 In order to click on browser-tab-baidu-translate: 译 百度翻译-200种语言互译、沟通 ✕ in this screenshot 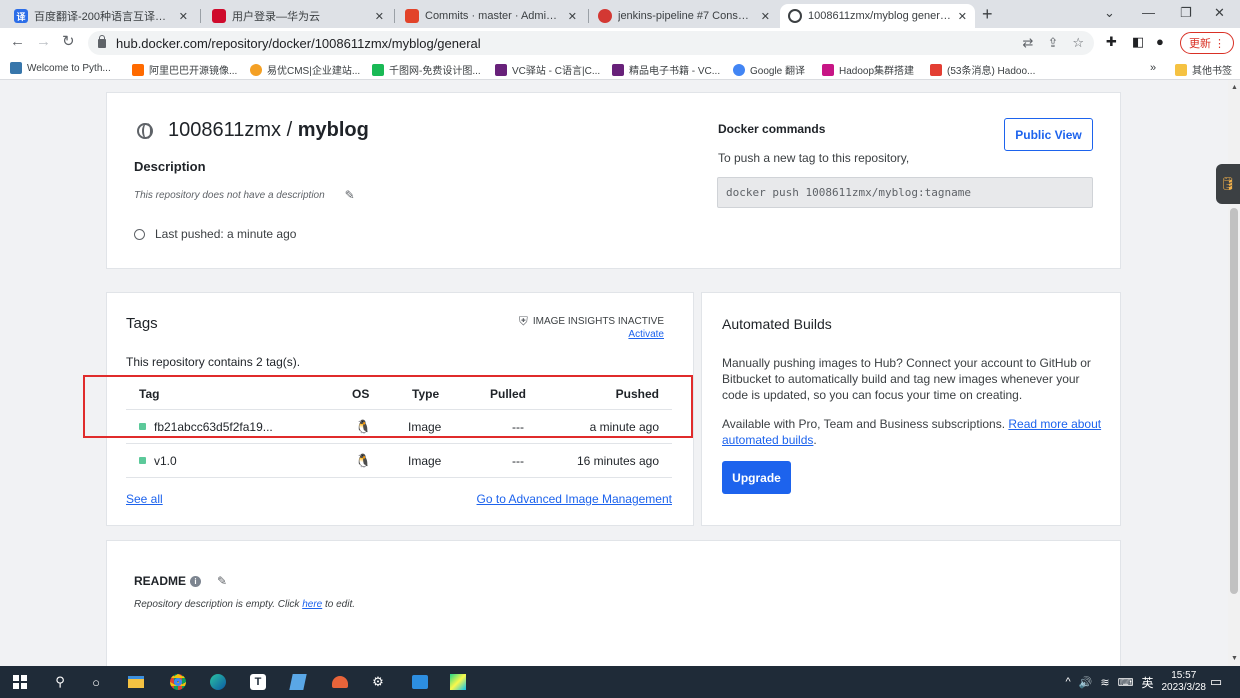, I will do `click(101, 16)`.